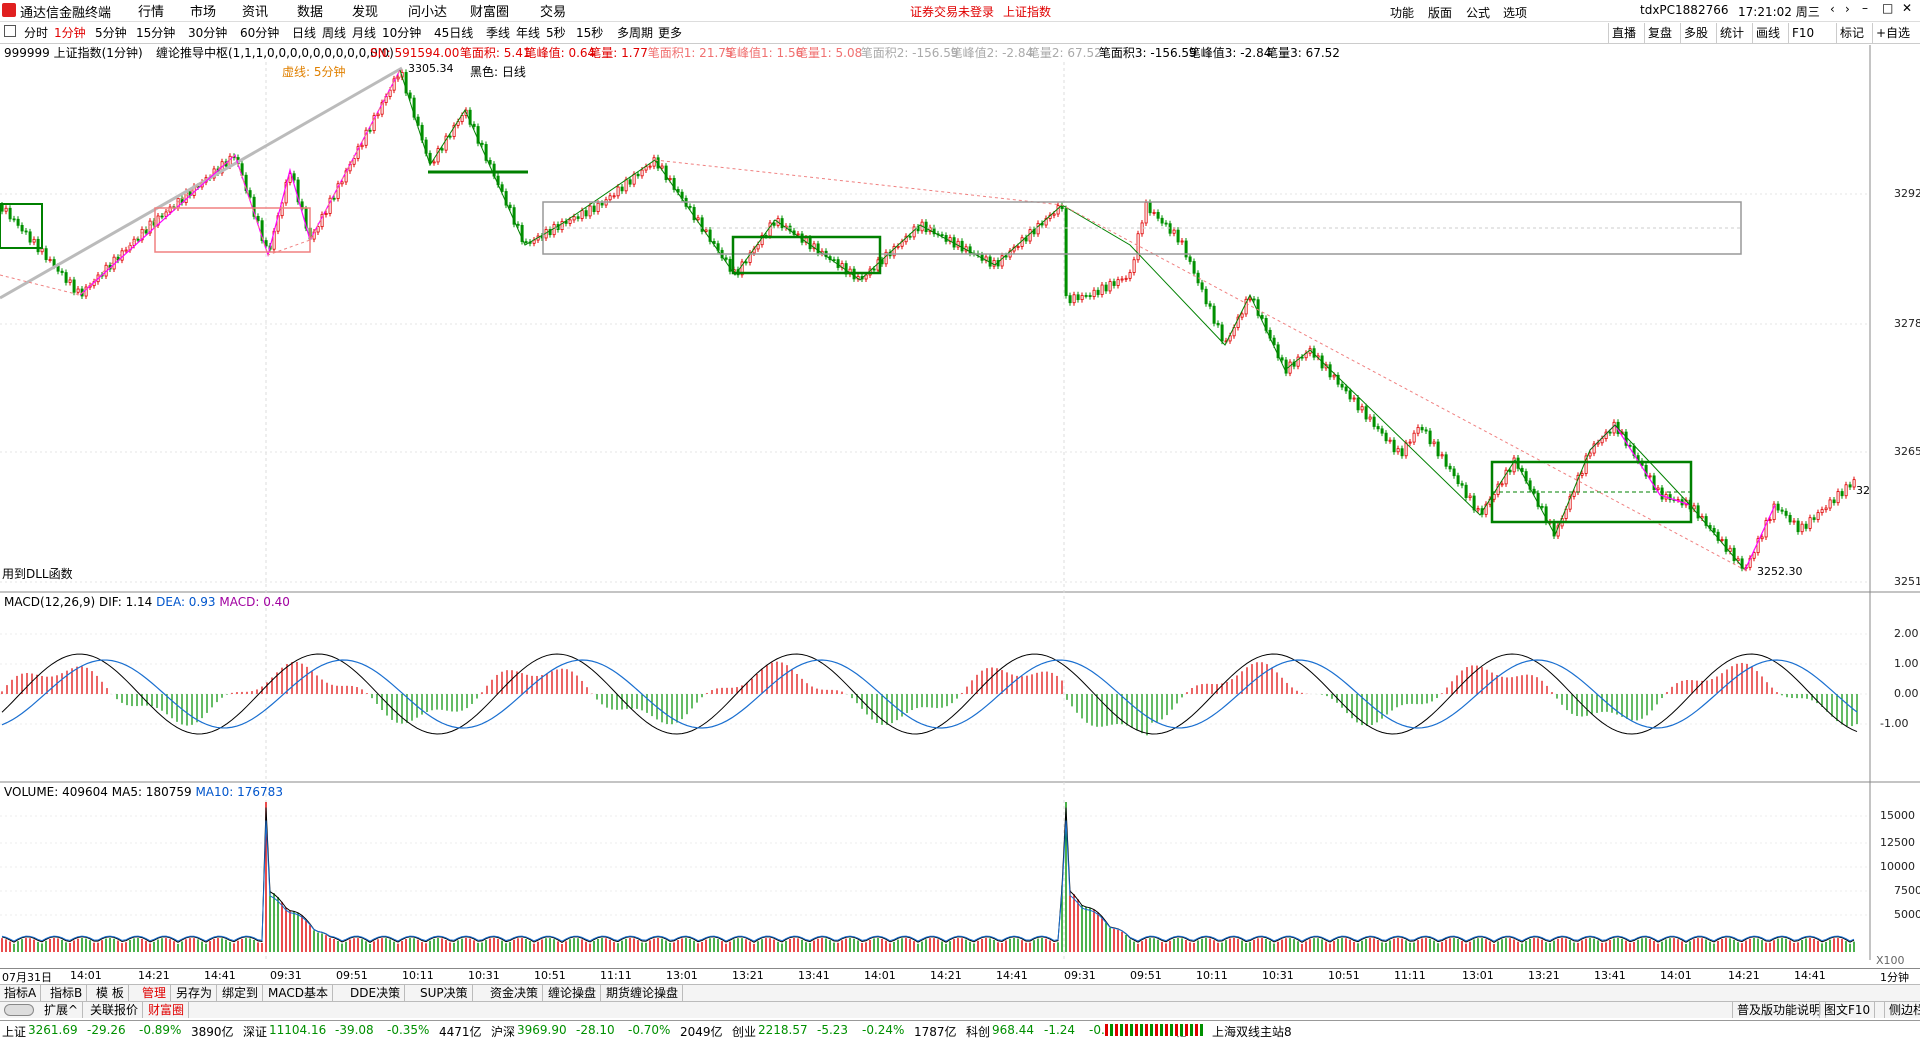 The width and height of the screenshot is (1920, 1040). What do you see at coordinates (1402, 13) in the screenshot?
I see `right-menu-0: 功能` at bounding box center [1402, 13].